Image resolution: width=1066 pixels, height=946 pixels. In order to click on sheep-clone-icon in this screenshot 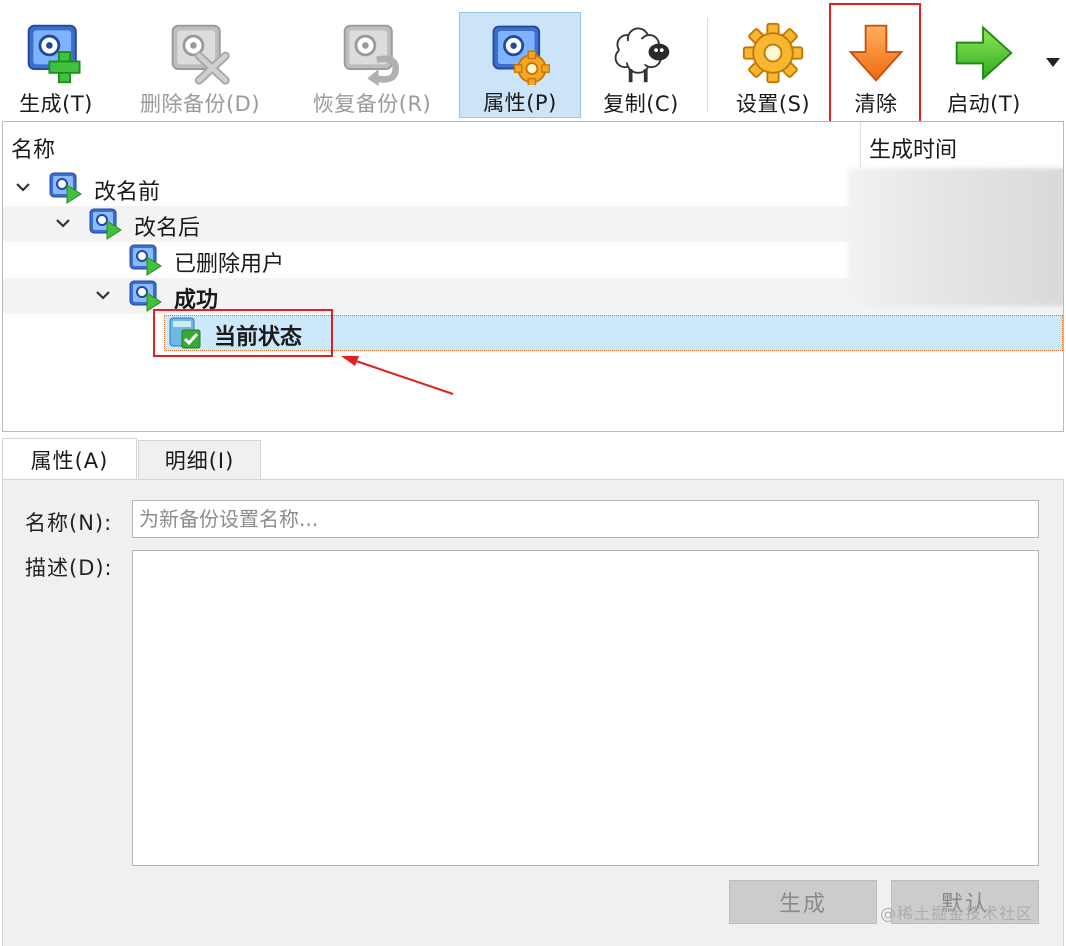, I will do `click(642, 55)`.